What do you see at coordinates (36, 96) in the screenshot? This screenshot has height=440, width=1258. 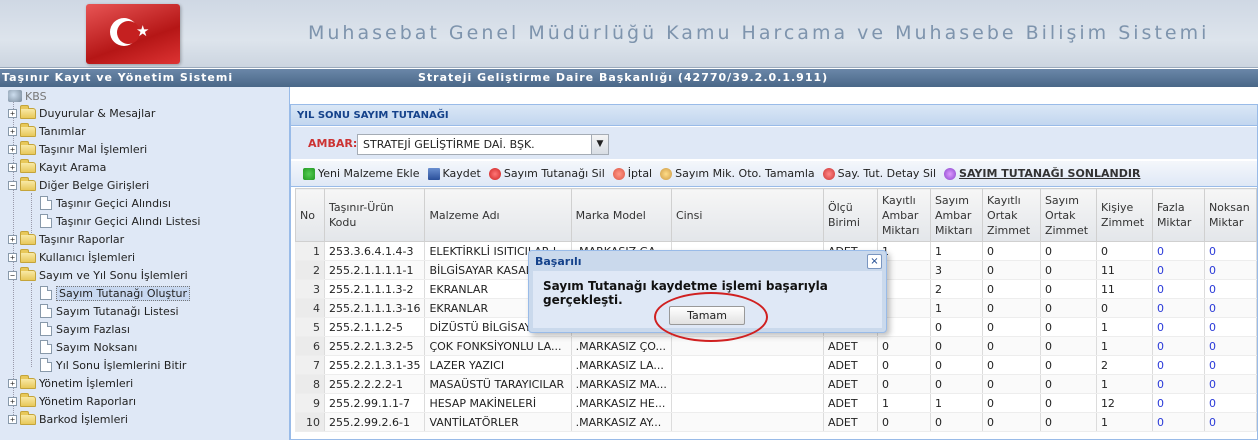 I see `tree-root-label: KBS` at bounding box center [36, 96].